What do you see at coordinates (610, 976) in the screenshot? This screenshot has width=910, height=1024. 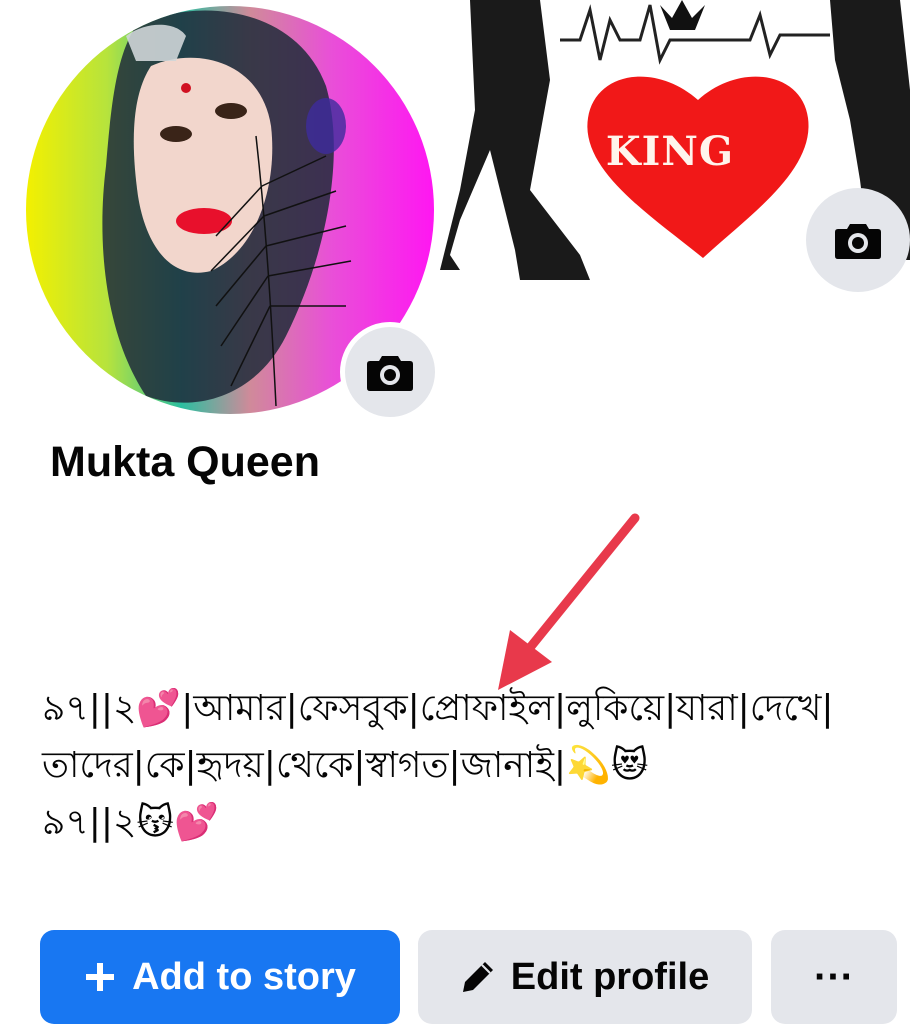 I see `edit-profile-label: Edit profile` at bounding box center [610, 976].